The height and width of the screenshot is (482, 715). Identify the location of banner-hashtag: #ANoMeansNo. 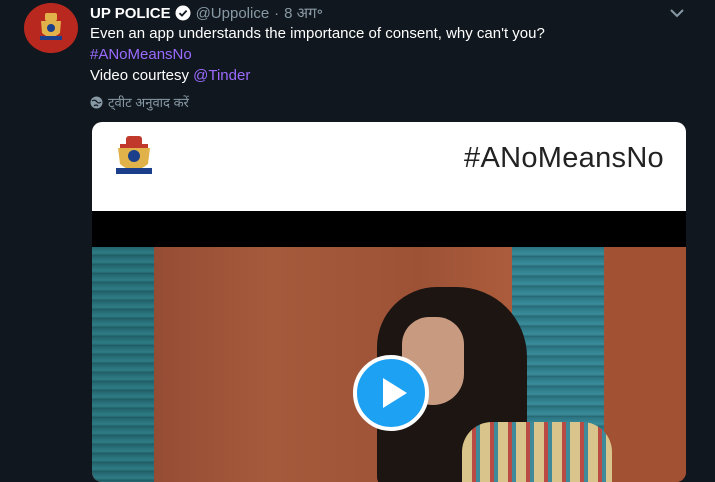
(564, 158).